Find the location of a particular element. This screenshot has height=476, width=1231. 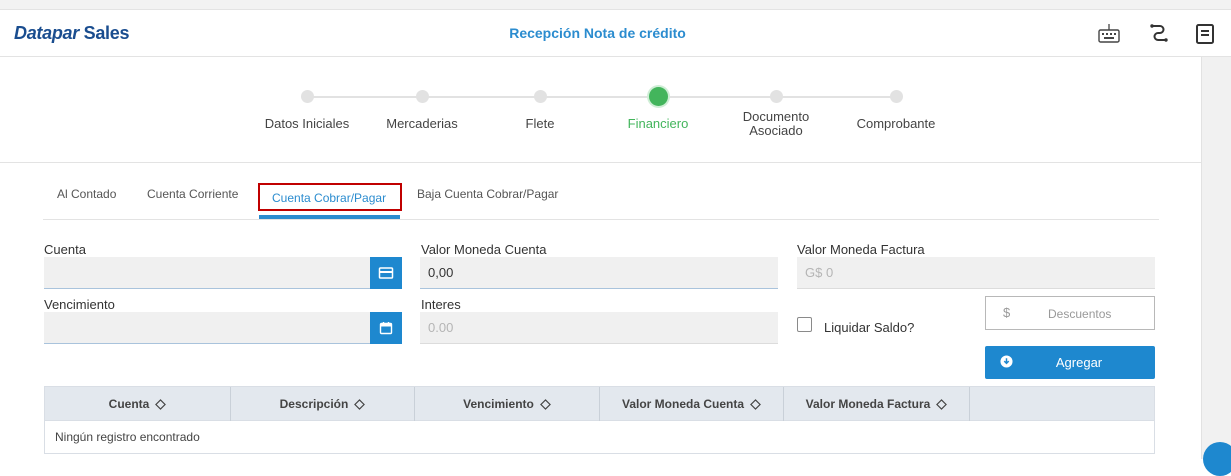

cuenta-label: Cuenta is located at coordinates (65, 249).